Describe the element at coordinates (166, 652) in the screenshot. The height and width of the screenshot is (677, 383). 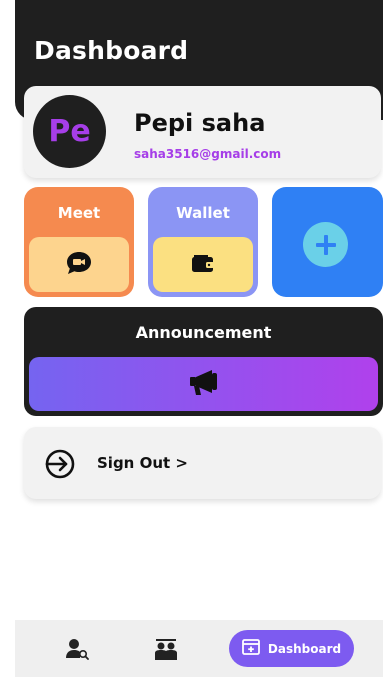
I see `people-icon` at that location.